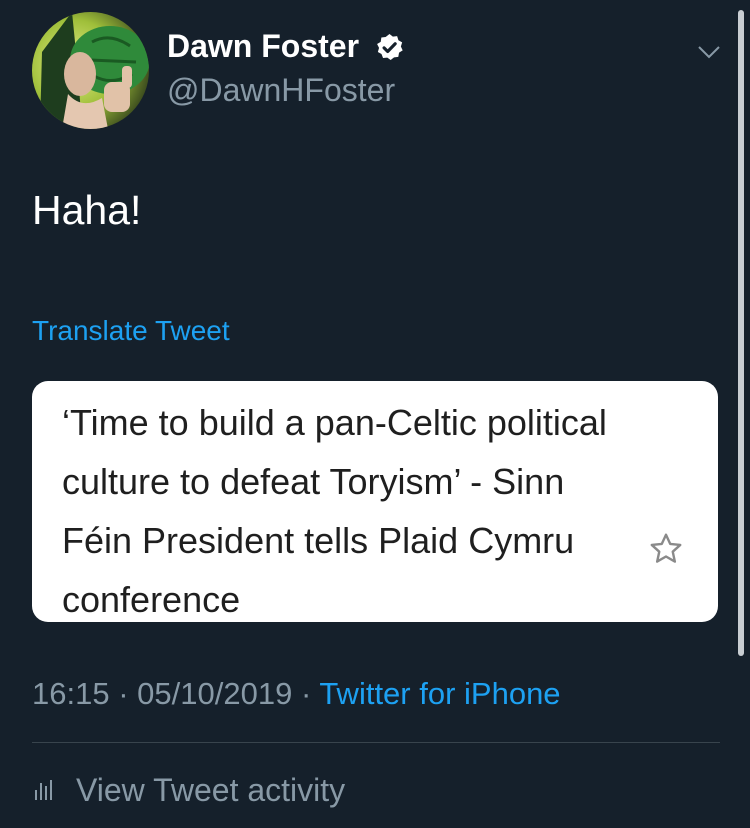 This screenshot has height=828, width=750. Describe the element at coordinates (43, 790) in the screenshot. I see `bar-chart-icon` at that location.